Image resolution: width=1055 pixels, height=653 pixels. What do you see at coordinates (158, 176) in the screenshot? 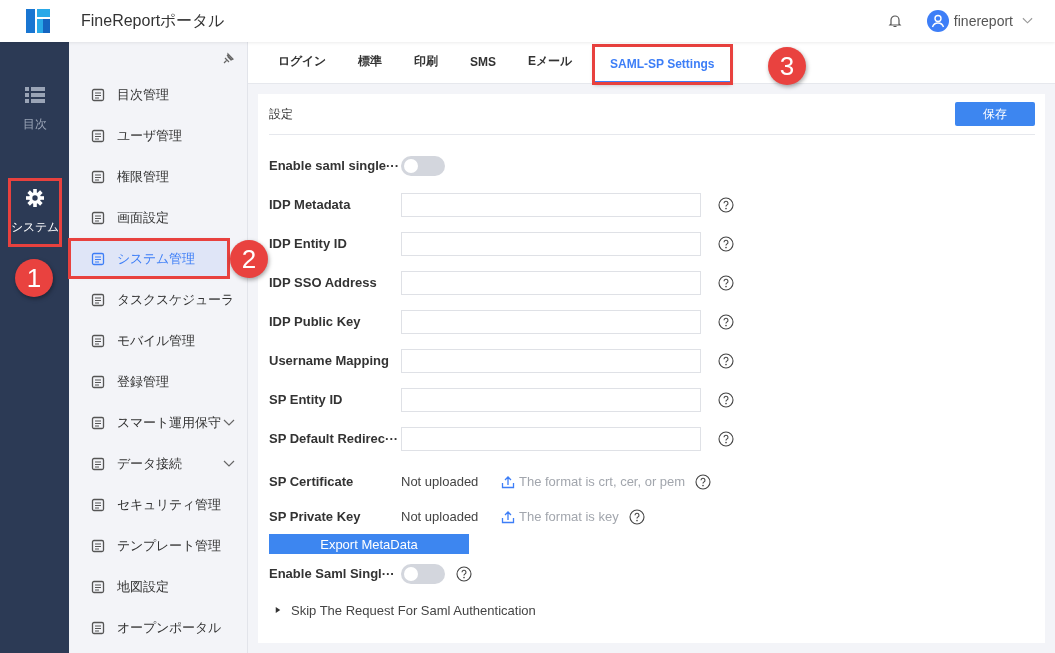
I see `sidebar-item: 権限管理` at bounding box center [158, 176].